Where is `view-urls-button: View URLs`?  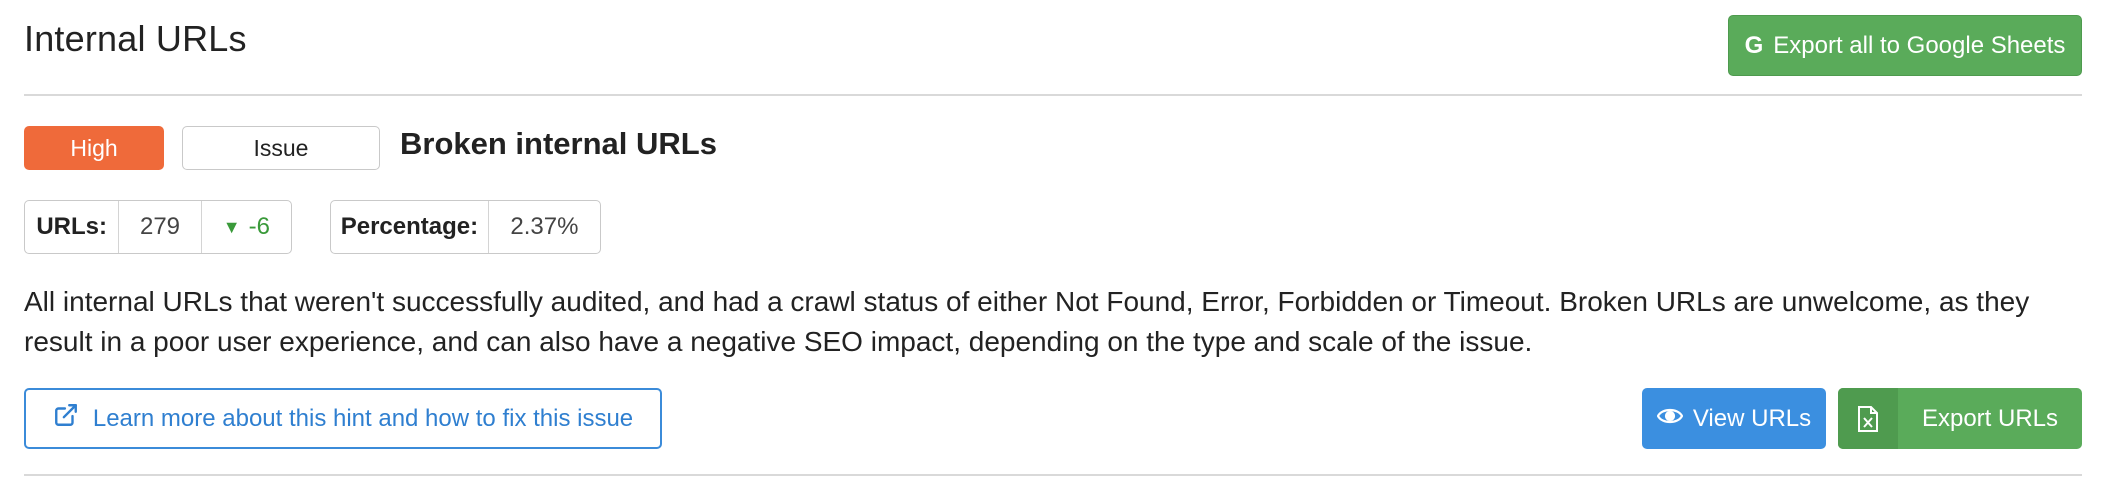
view-urls-button: View URLs is located at coordinates (1734, 418).